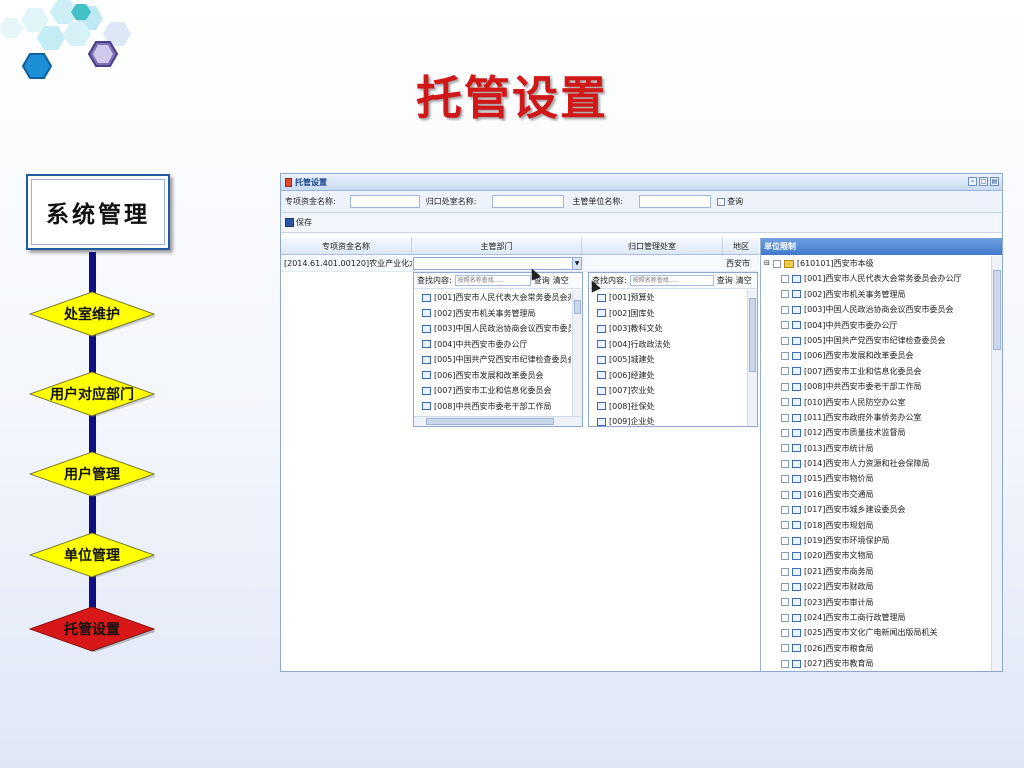  What do you see at coordinates (492, 314) in the screenshot?
I see `list-item: [002]西安市机关事务管理局` at bounding box center [492, 314].